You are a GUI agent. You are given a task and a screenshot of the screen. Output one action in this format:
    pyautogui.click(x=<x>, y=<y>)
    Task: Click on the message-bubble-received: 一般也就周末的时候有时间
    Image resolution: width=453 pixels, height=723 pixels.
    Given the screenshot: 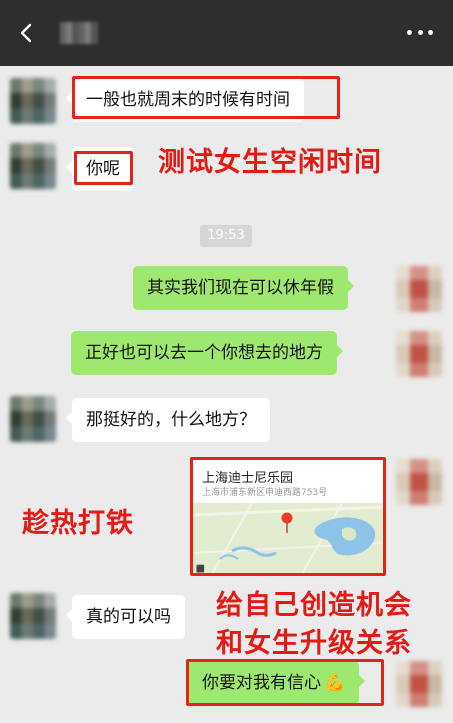 What is the action you would take?
    pyautogui.click(x=185, y=100)
    